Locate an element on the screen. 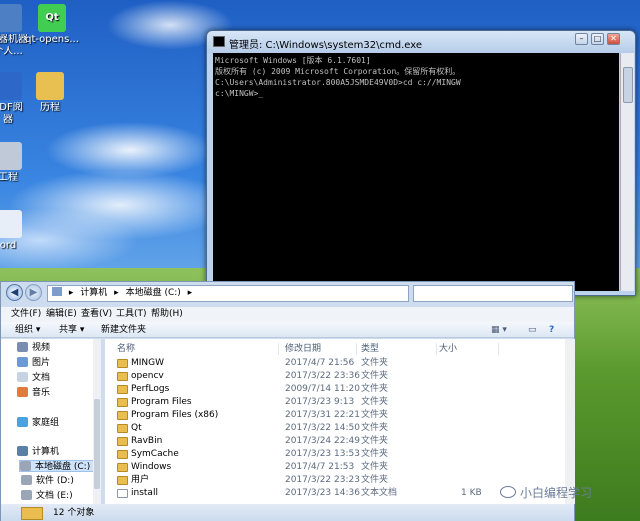  desktop-icon-project: 工程 is located at coordinates (19, 163).